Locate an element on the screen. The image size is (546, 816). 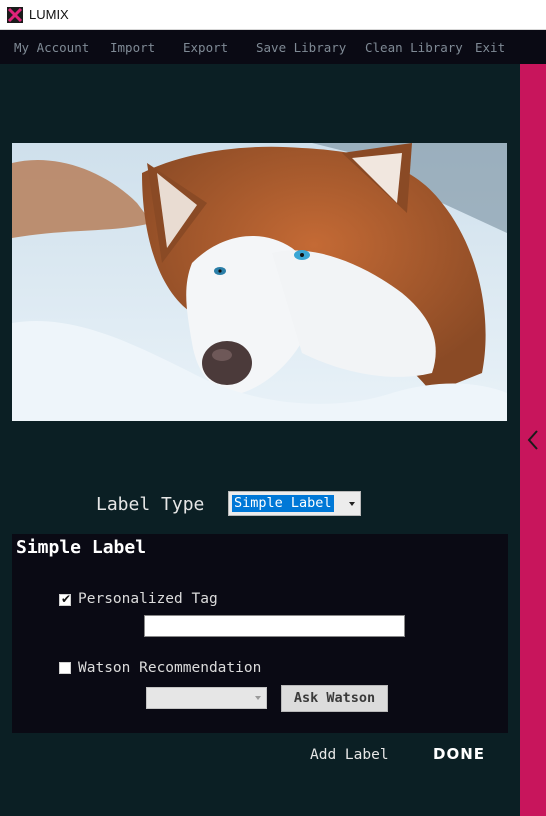
label-type-selected-value: Simple Label is located at coordinates (283, 503).